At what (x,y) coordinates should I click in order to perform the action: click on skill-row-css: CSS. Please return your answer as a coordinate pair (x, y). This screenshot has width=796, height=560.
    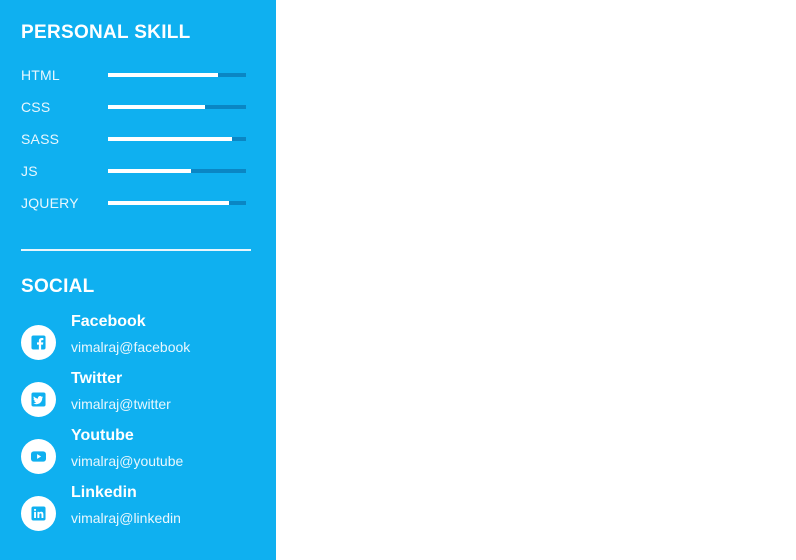
    Looking at the image, I should click on (133, 107).